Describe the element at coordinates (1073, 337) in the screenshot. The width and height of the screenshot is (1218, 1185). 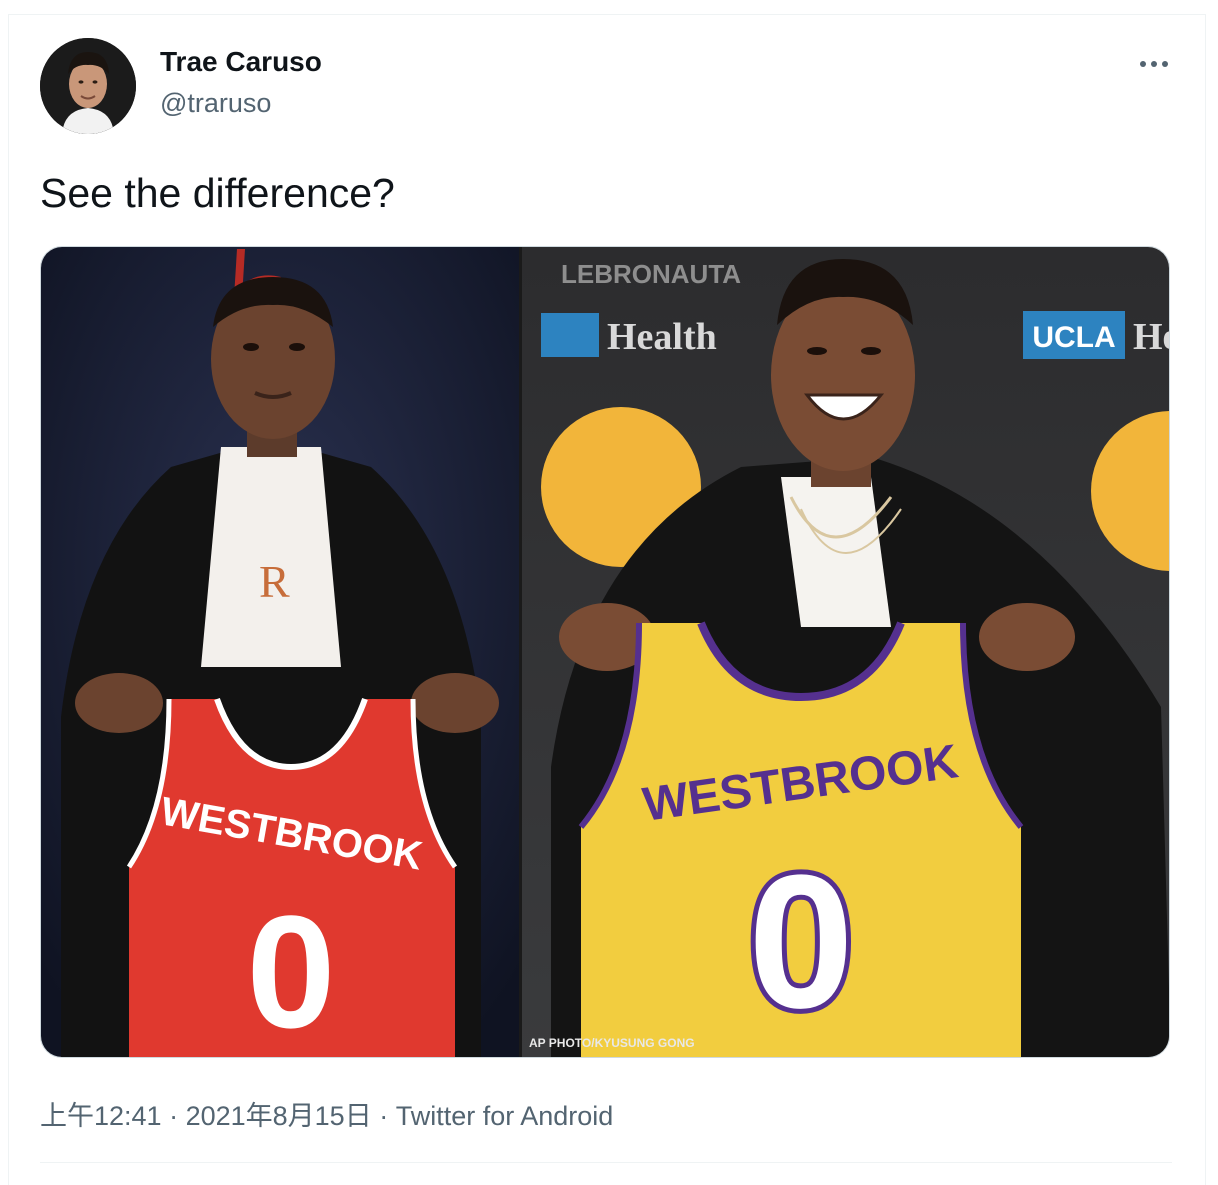
I see `sponsor-badge: UCLA` at that location.